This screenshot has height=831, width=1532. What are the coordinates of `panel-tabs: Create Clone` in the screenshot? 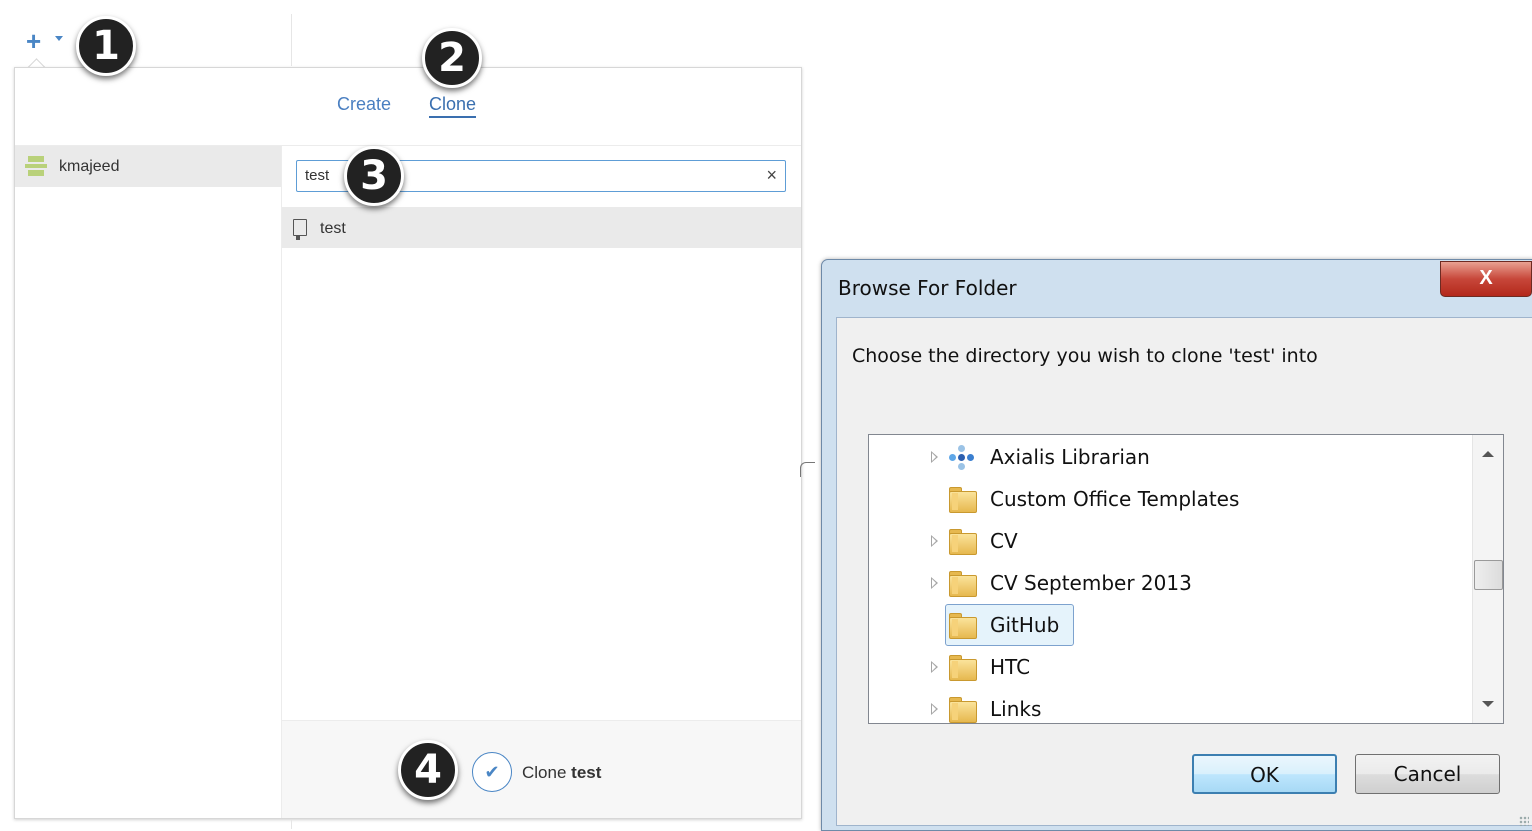 It's located at (408, 107).